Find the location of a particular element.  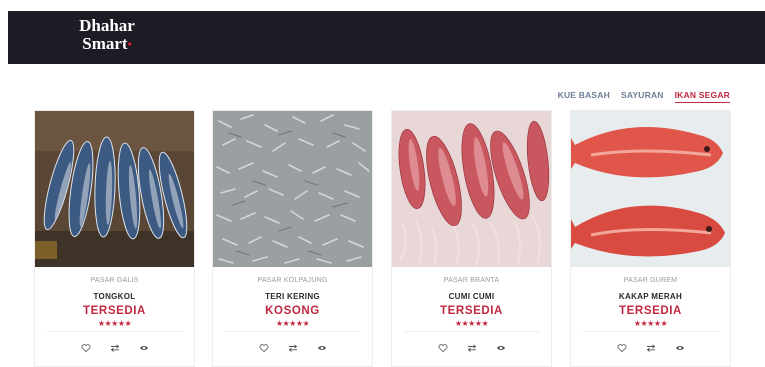

product-image-teri-kering is located at coordinates (292, 189).